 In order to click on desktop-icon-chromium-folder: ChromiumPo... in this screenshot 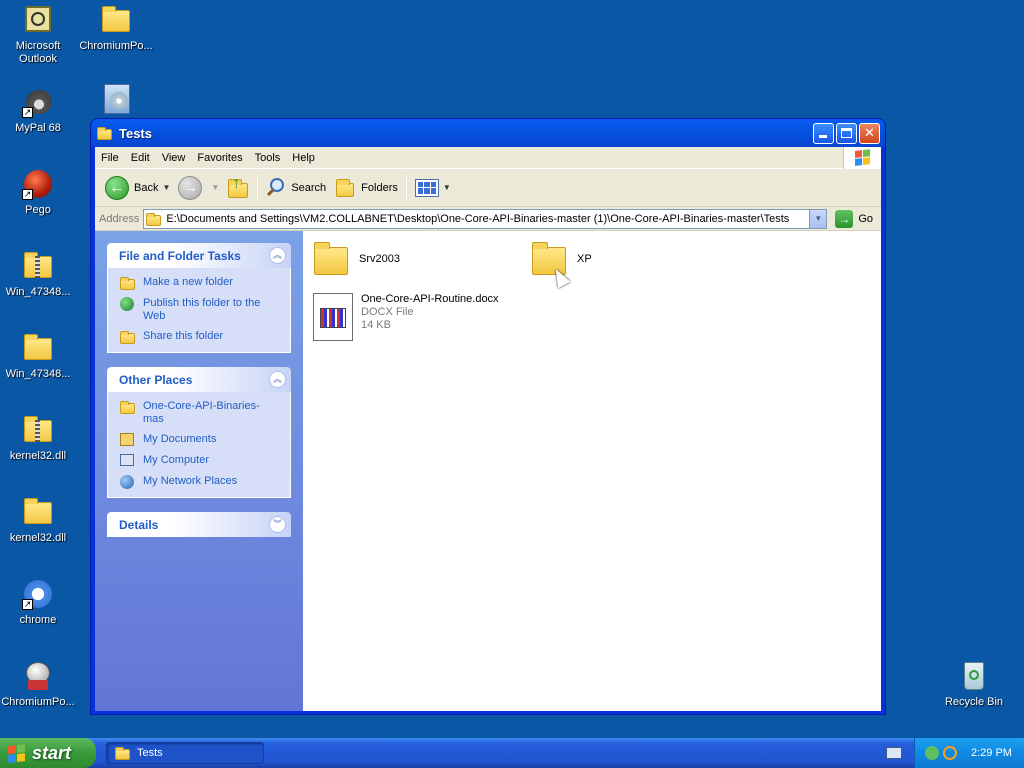, I will do `click(116, 28)`.